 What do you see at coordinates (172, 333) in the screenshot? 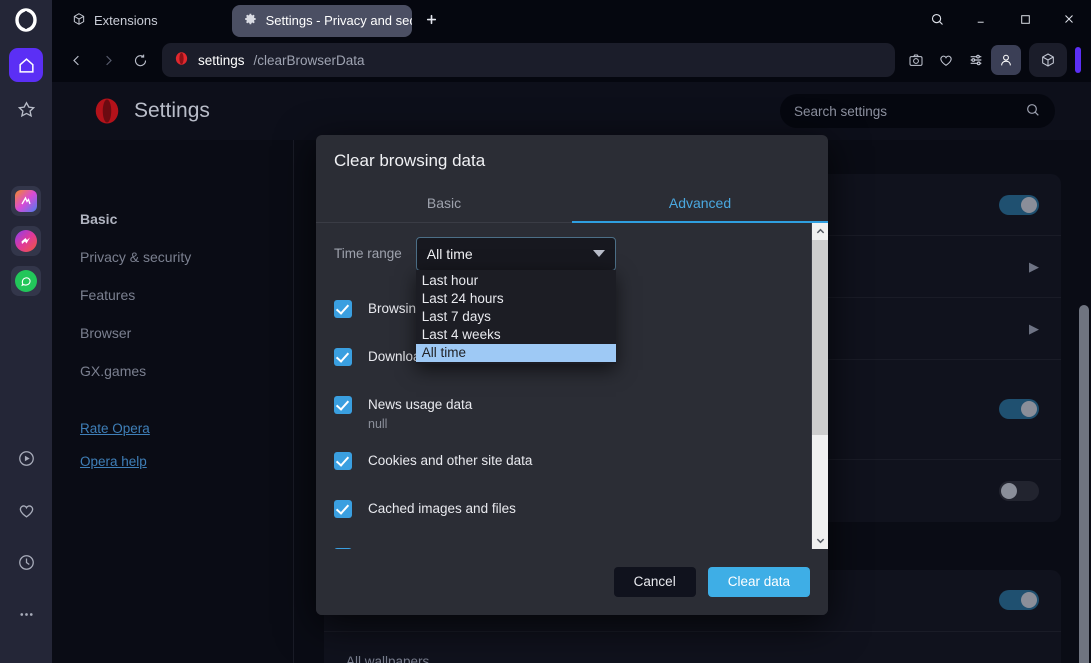
I see `sidebar-item-browser: Browser` at bounding box center [172, 333].